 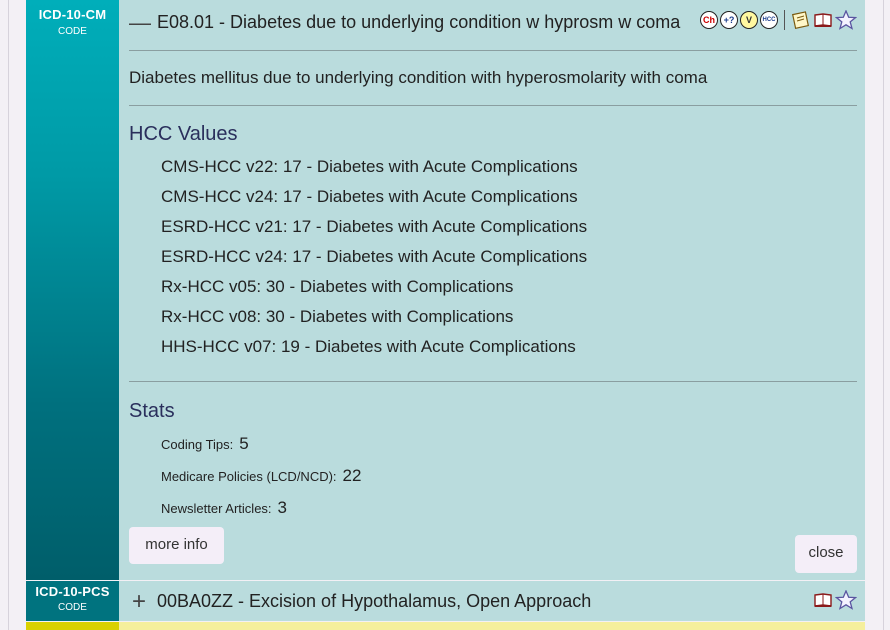 I want to click on stat-medicare-policies: Medicare Policies (LCD/NCD): 22, so click(x=261, y=476).